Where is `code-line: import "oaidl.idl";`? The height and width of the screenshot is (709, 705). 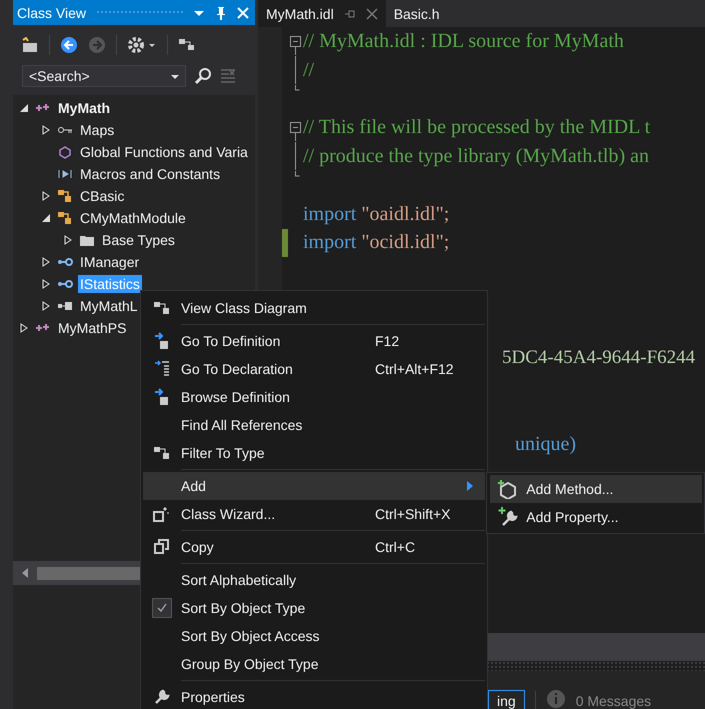
code-line: import "oaidl.idl"; is located at coordinates (376, 214).